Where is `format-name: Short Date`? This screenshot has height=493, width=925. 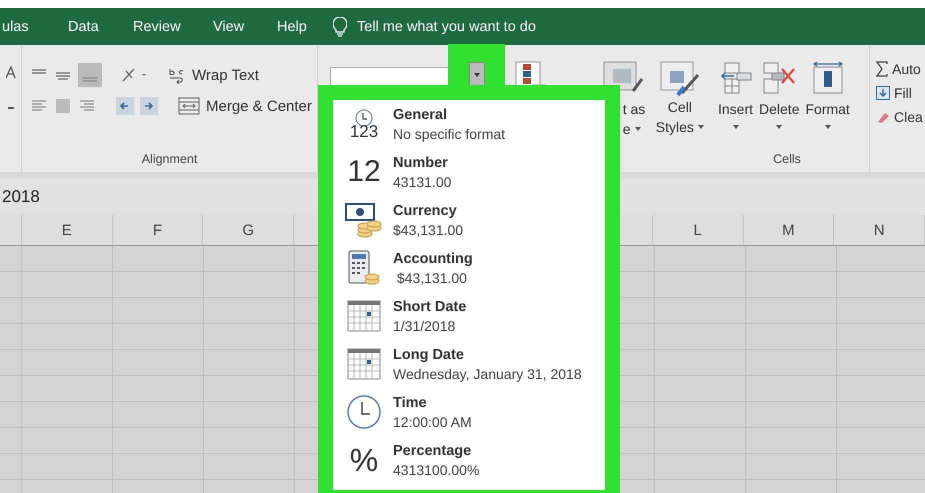 format-name: Short Date is located at coordinates (429, 306).